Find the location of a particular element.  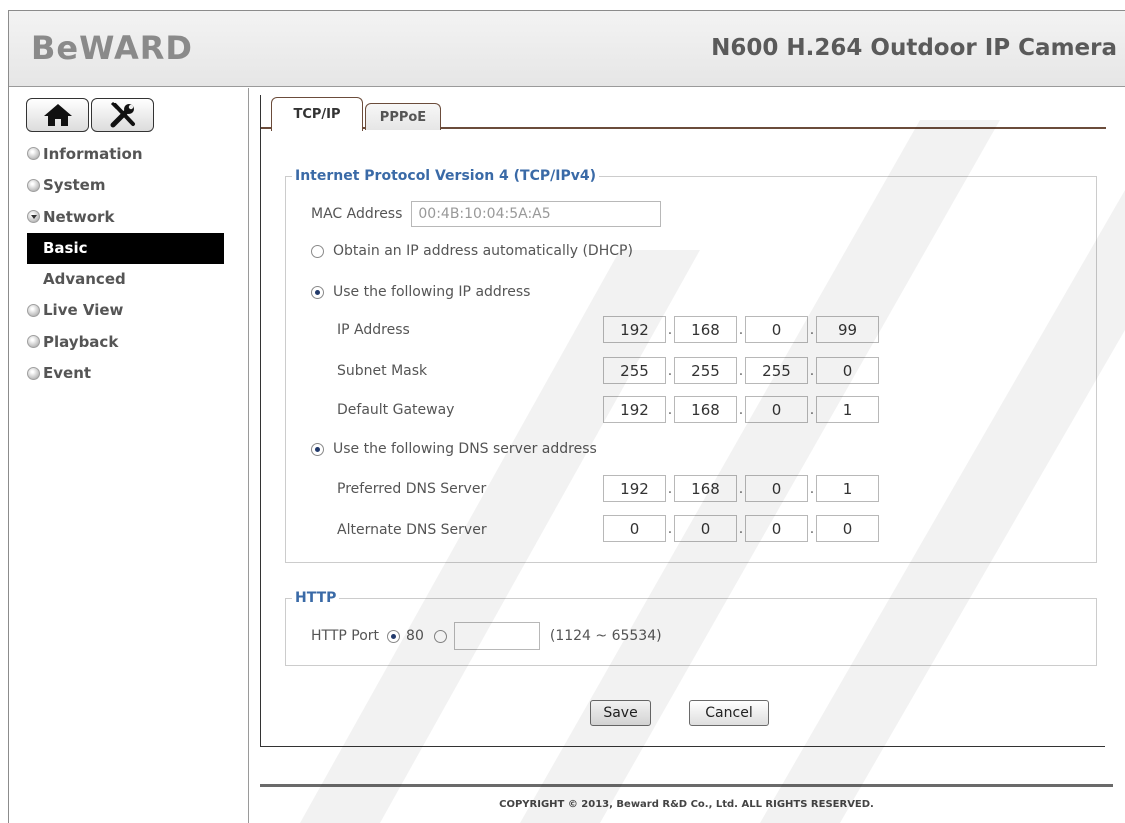

sidebar-item-label: Network is located at coordinates (79, 216).